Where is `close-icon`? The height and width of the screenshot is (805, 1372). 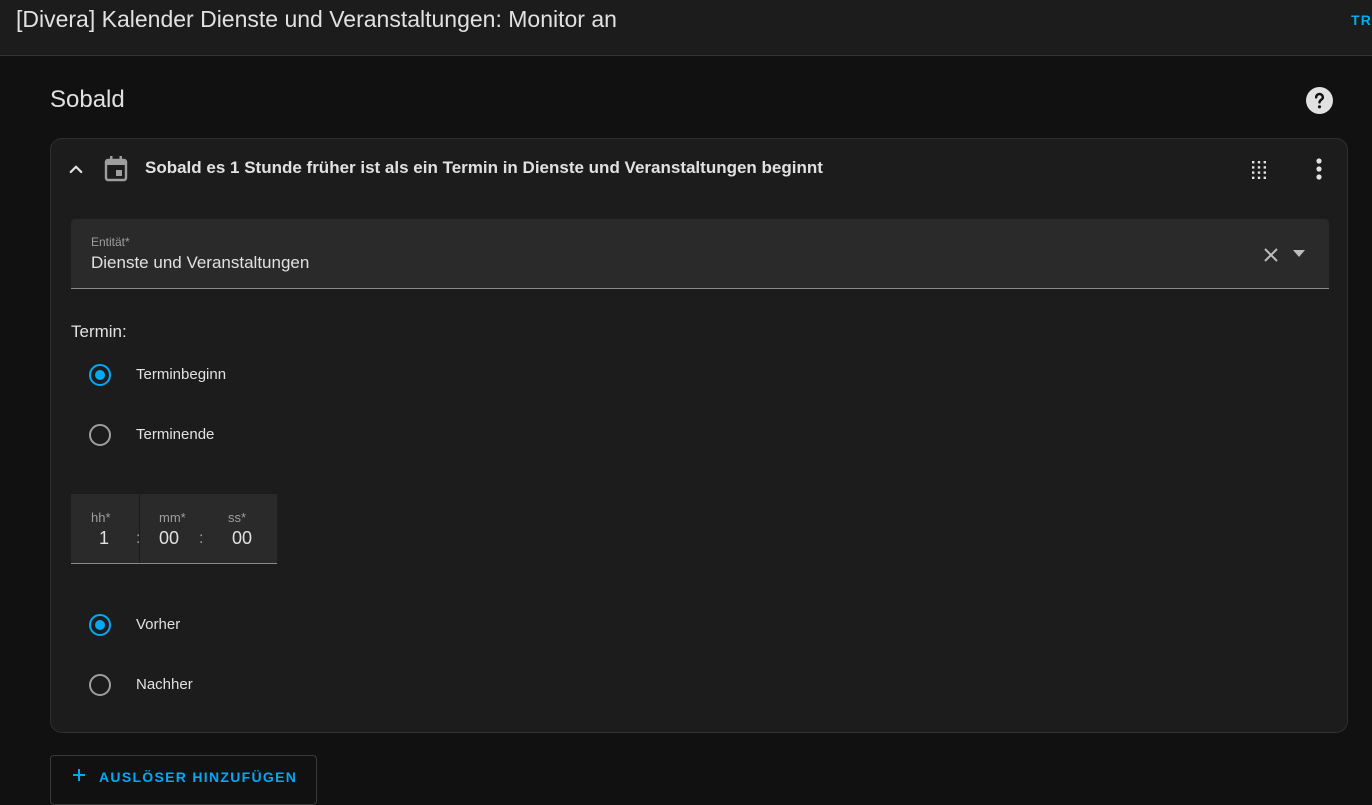
close-icon is located at coordinates (1271, 255).